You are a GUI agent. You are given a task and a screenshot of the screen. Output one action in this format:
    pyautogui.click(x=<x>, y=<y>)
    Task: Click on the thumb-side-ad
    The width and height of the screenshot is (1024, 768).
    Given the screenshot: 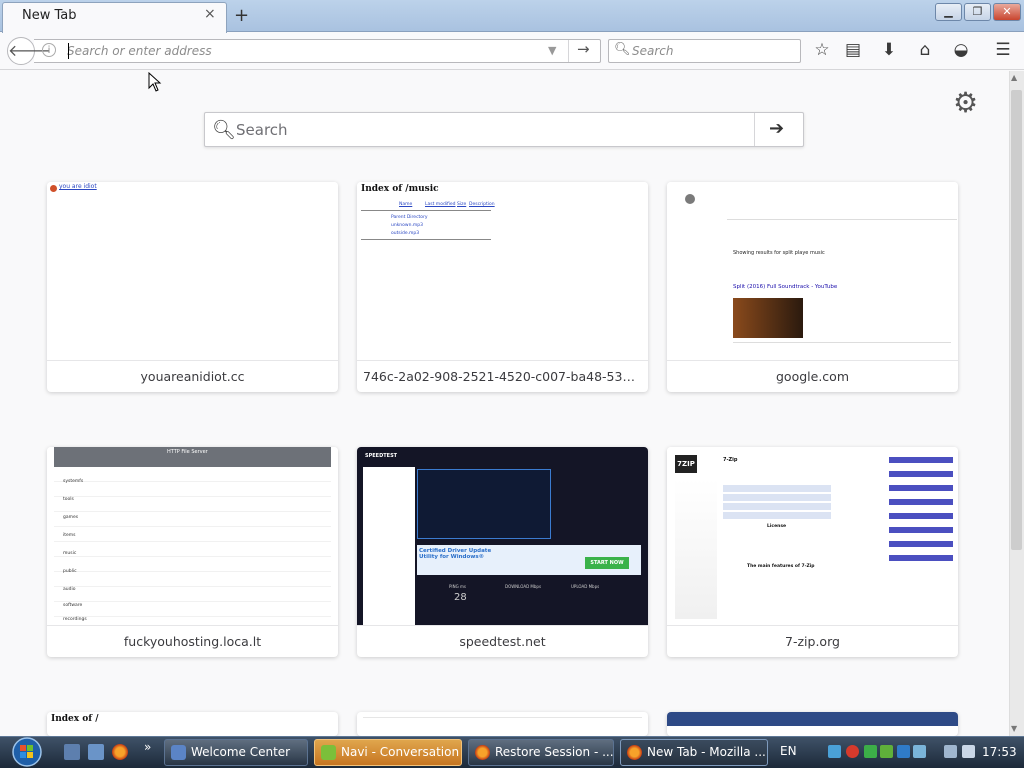 What is the action you would take?
    pyautogui.click(x=389, y=546)
    